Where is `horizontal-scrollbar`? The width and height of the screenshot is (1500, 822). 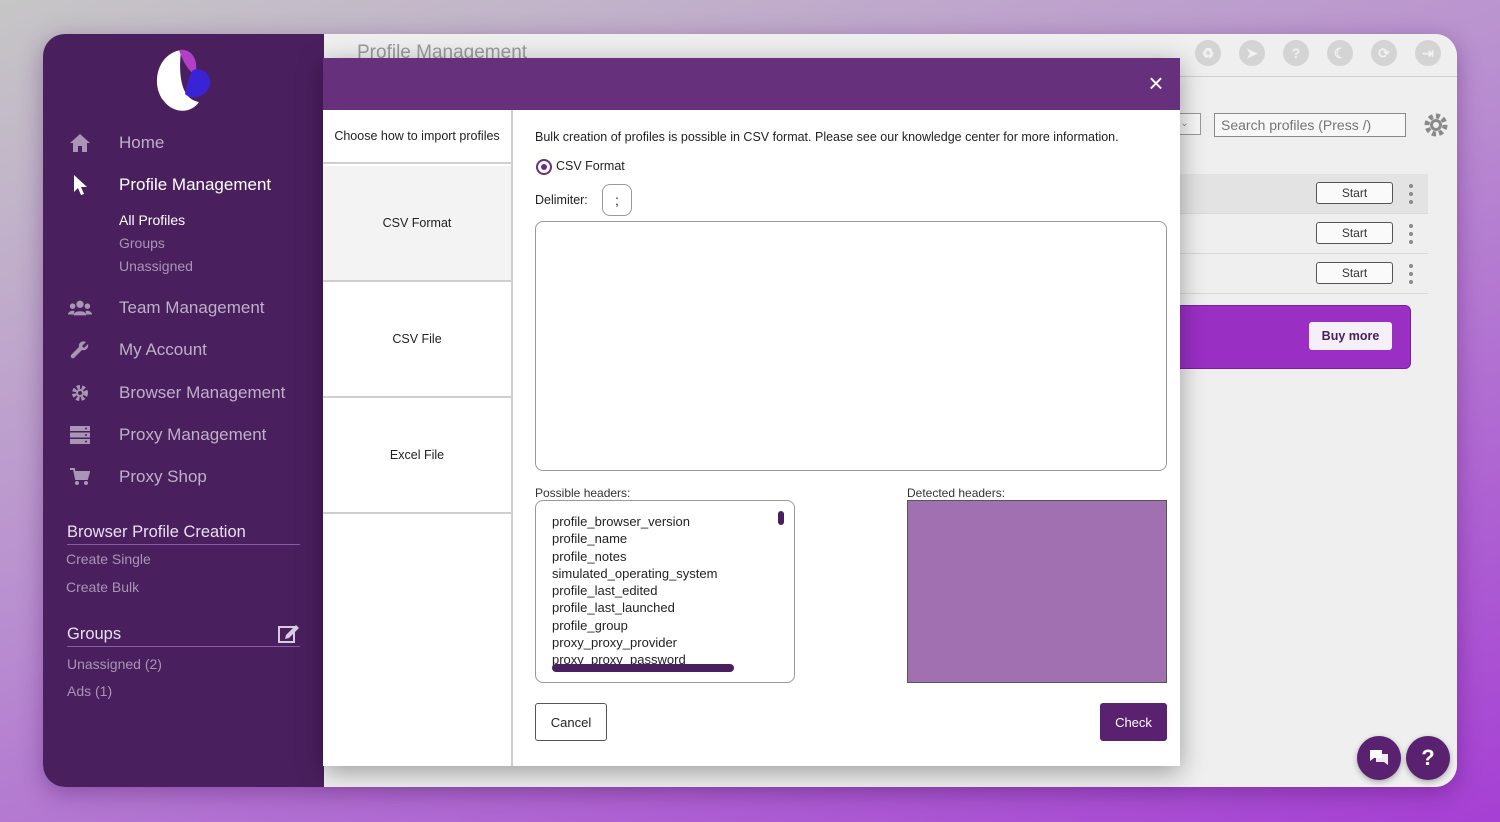
horizontal-scrollbar is located at coordinates (643, 668).